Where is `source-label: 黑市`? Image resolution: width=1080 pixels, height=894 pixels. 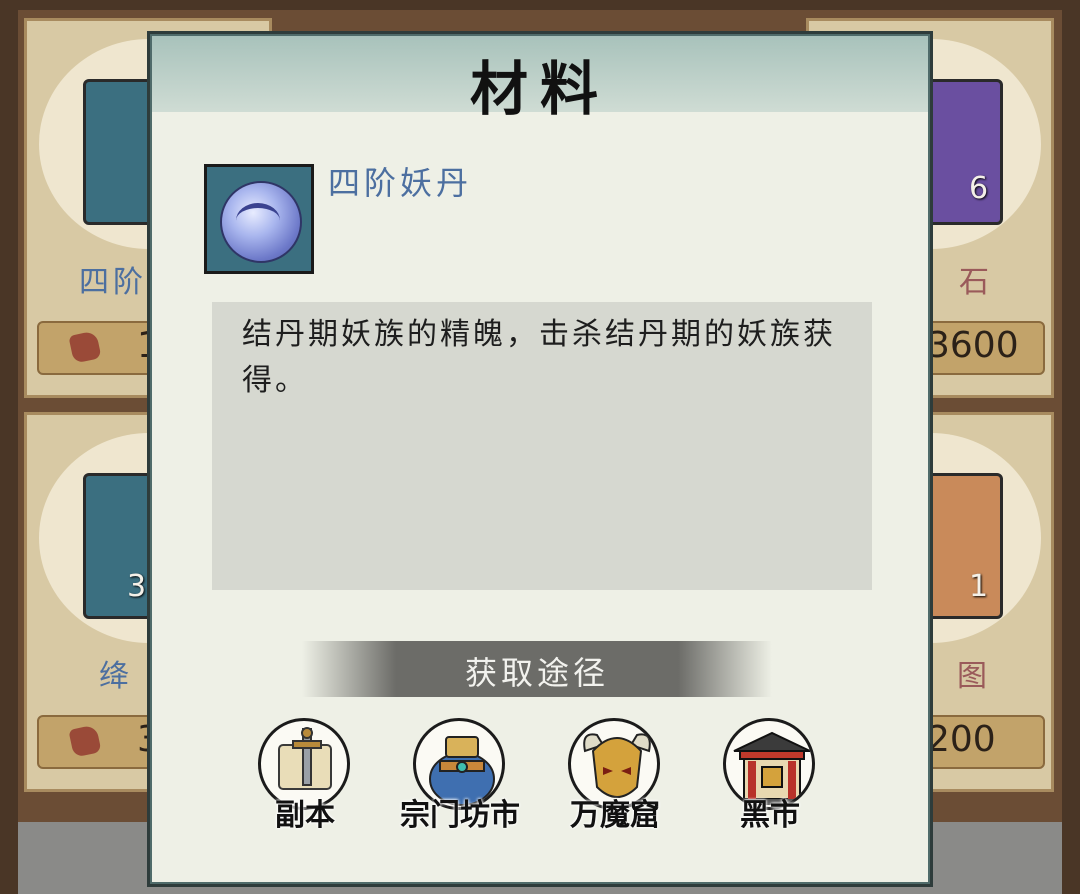
source-label: 黑市 is located at coordinates (770, 815).